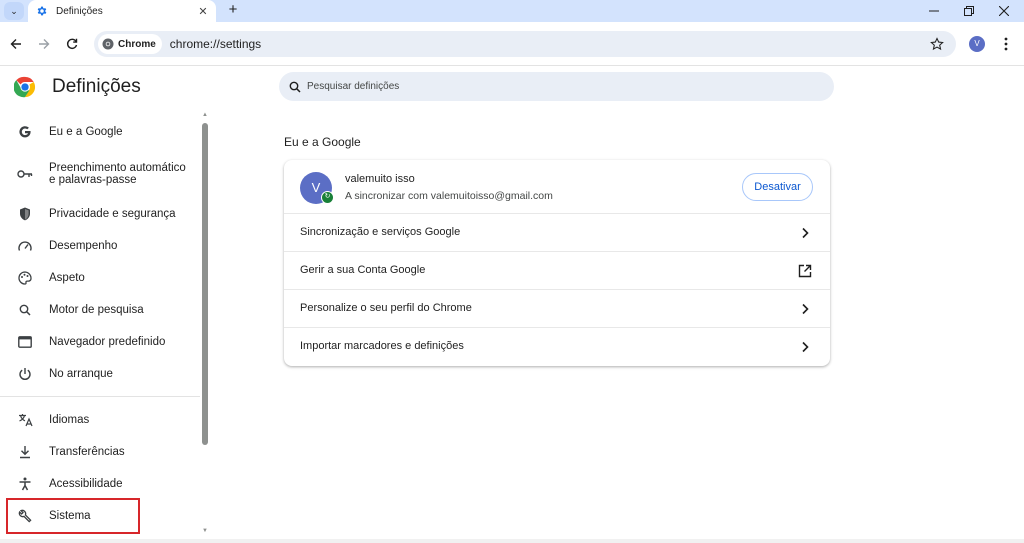 This screenshot has width=1024, height=543. I want to click on tab-settings: Definições ✕, so click(122, 11).